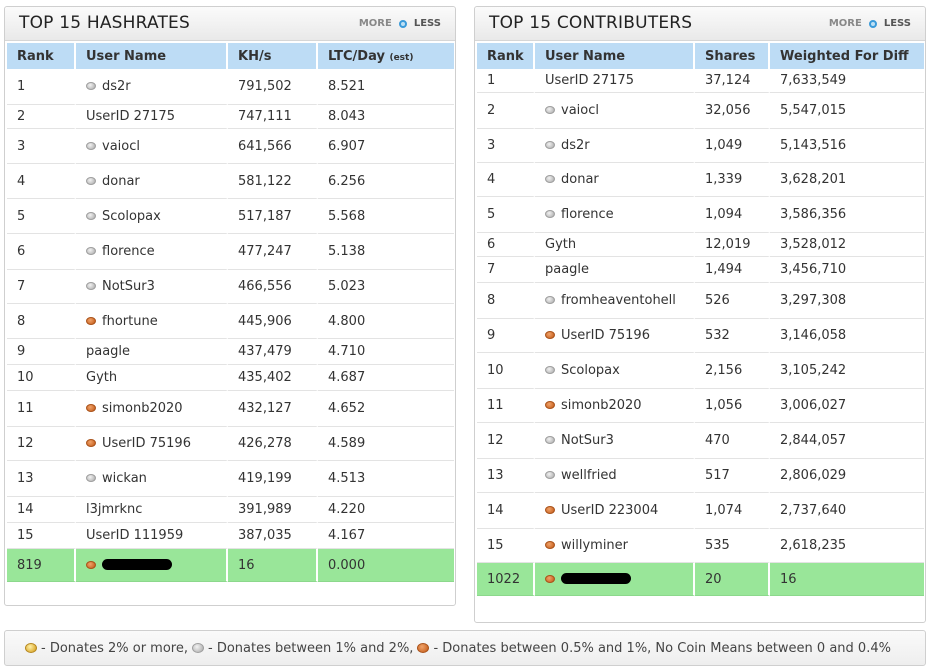 This screenshot has height=672, width=930. I want to click on contributers-more-link: MORE, so click(845, 23).